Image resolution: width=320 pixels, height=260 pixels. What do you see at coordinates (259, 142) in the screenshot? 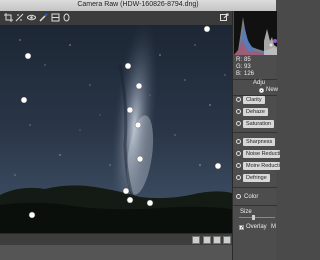
I see `sharpness-label: Sharpness` at bounding box center [259, 142].